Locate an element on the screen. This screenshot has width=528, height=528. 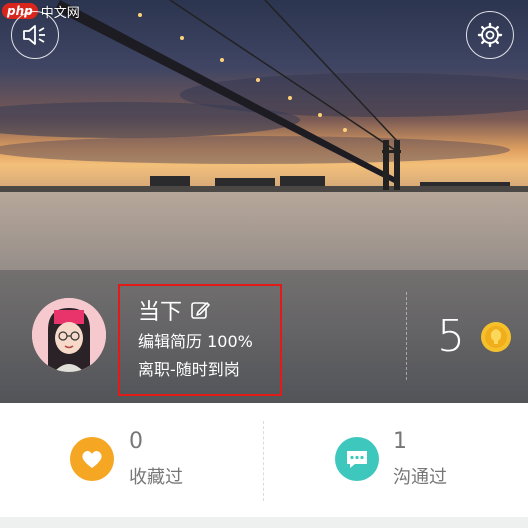
name-row: 当下 is located at coordinates (174, 310).